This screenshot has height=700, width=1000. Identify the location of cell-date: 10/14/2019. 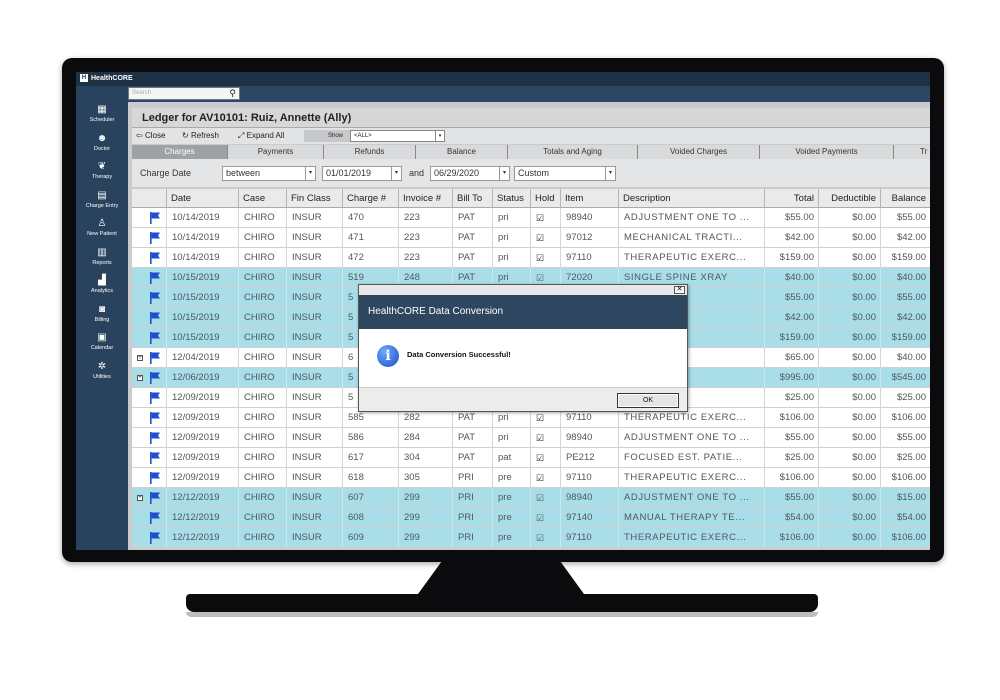
(202, 258).